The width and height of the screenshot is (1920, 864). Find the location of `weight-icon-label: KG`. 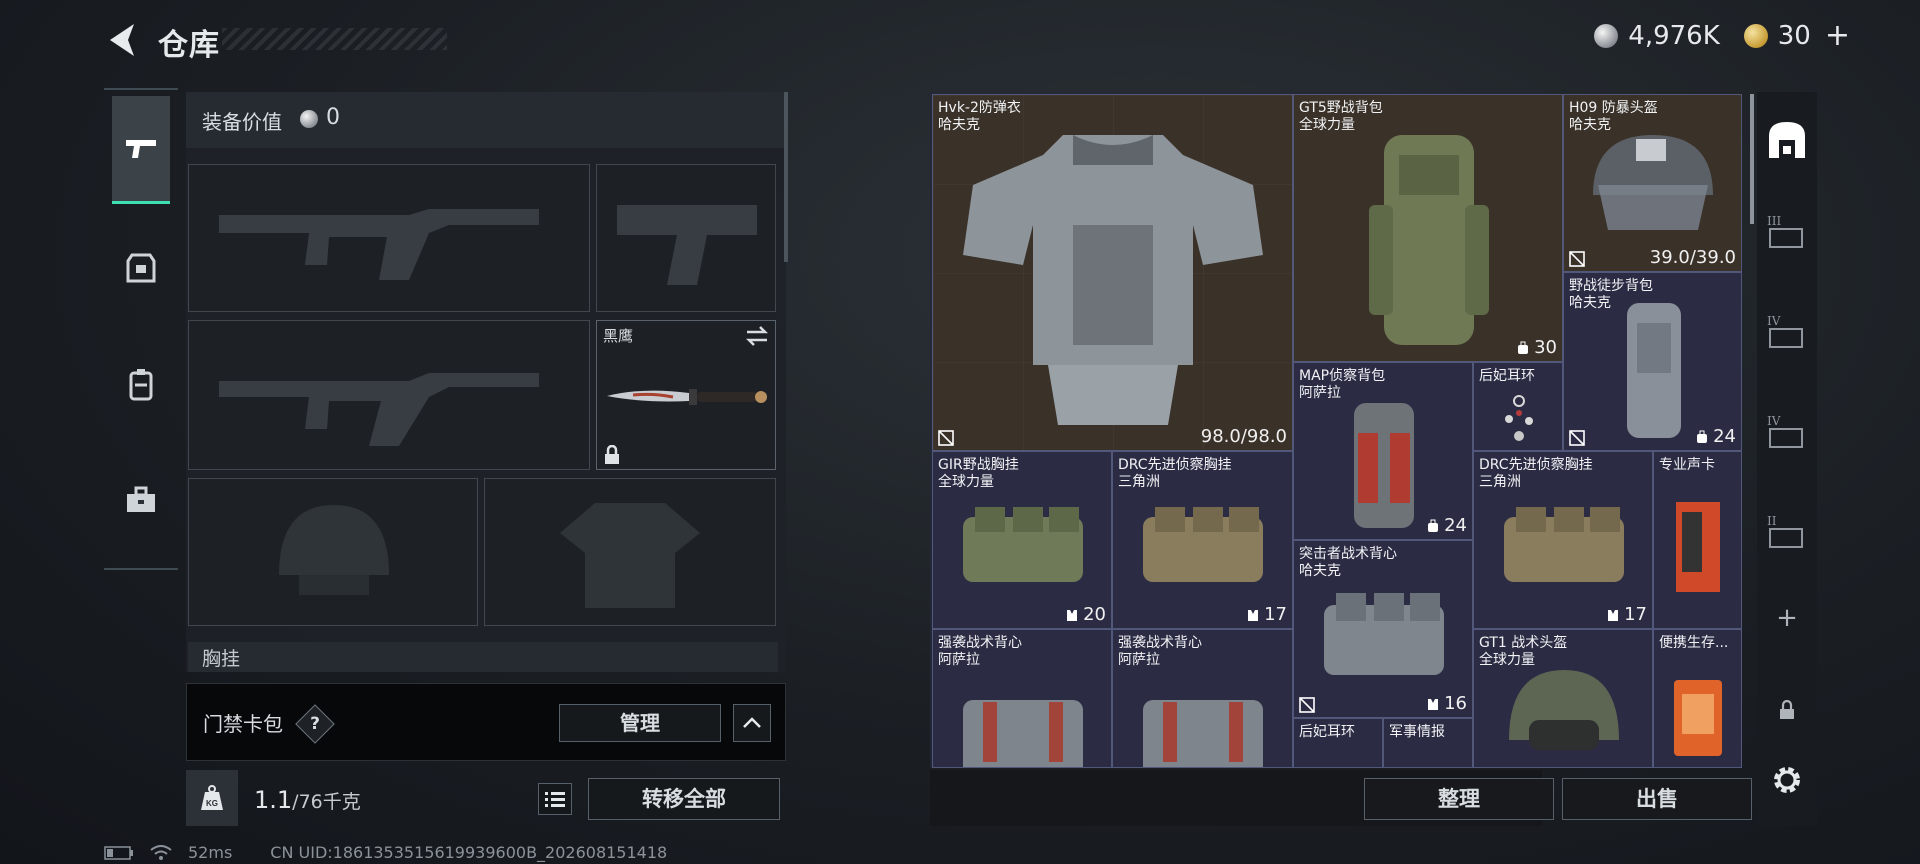

weight-icon-label: KG is located at coordinates (212, 803).